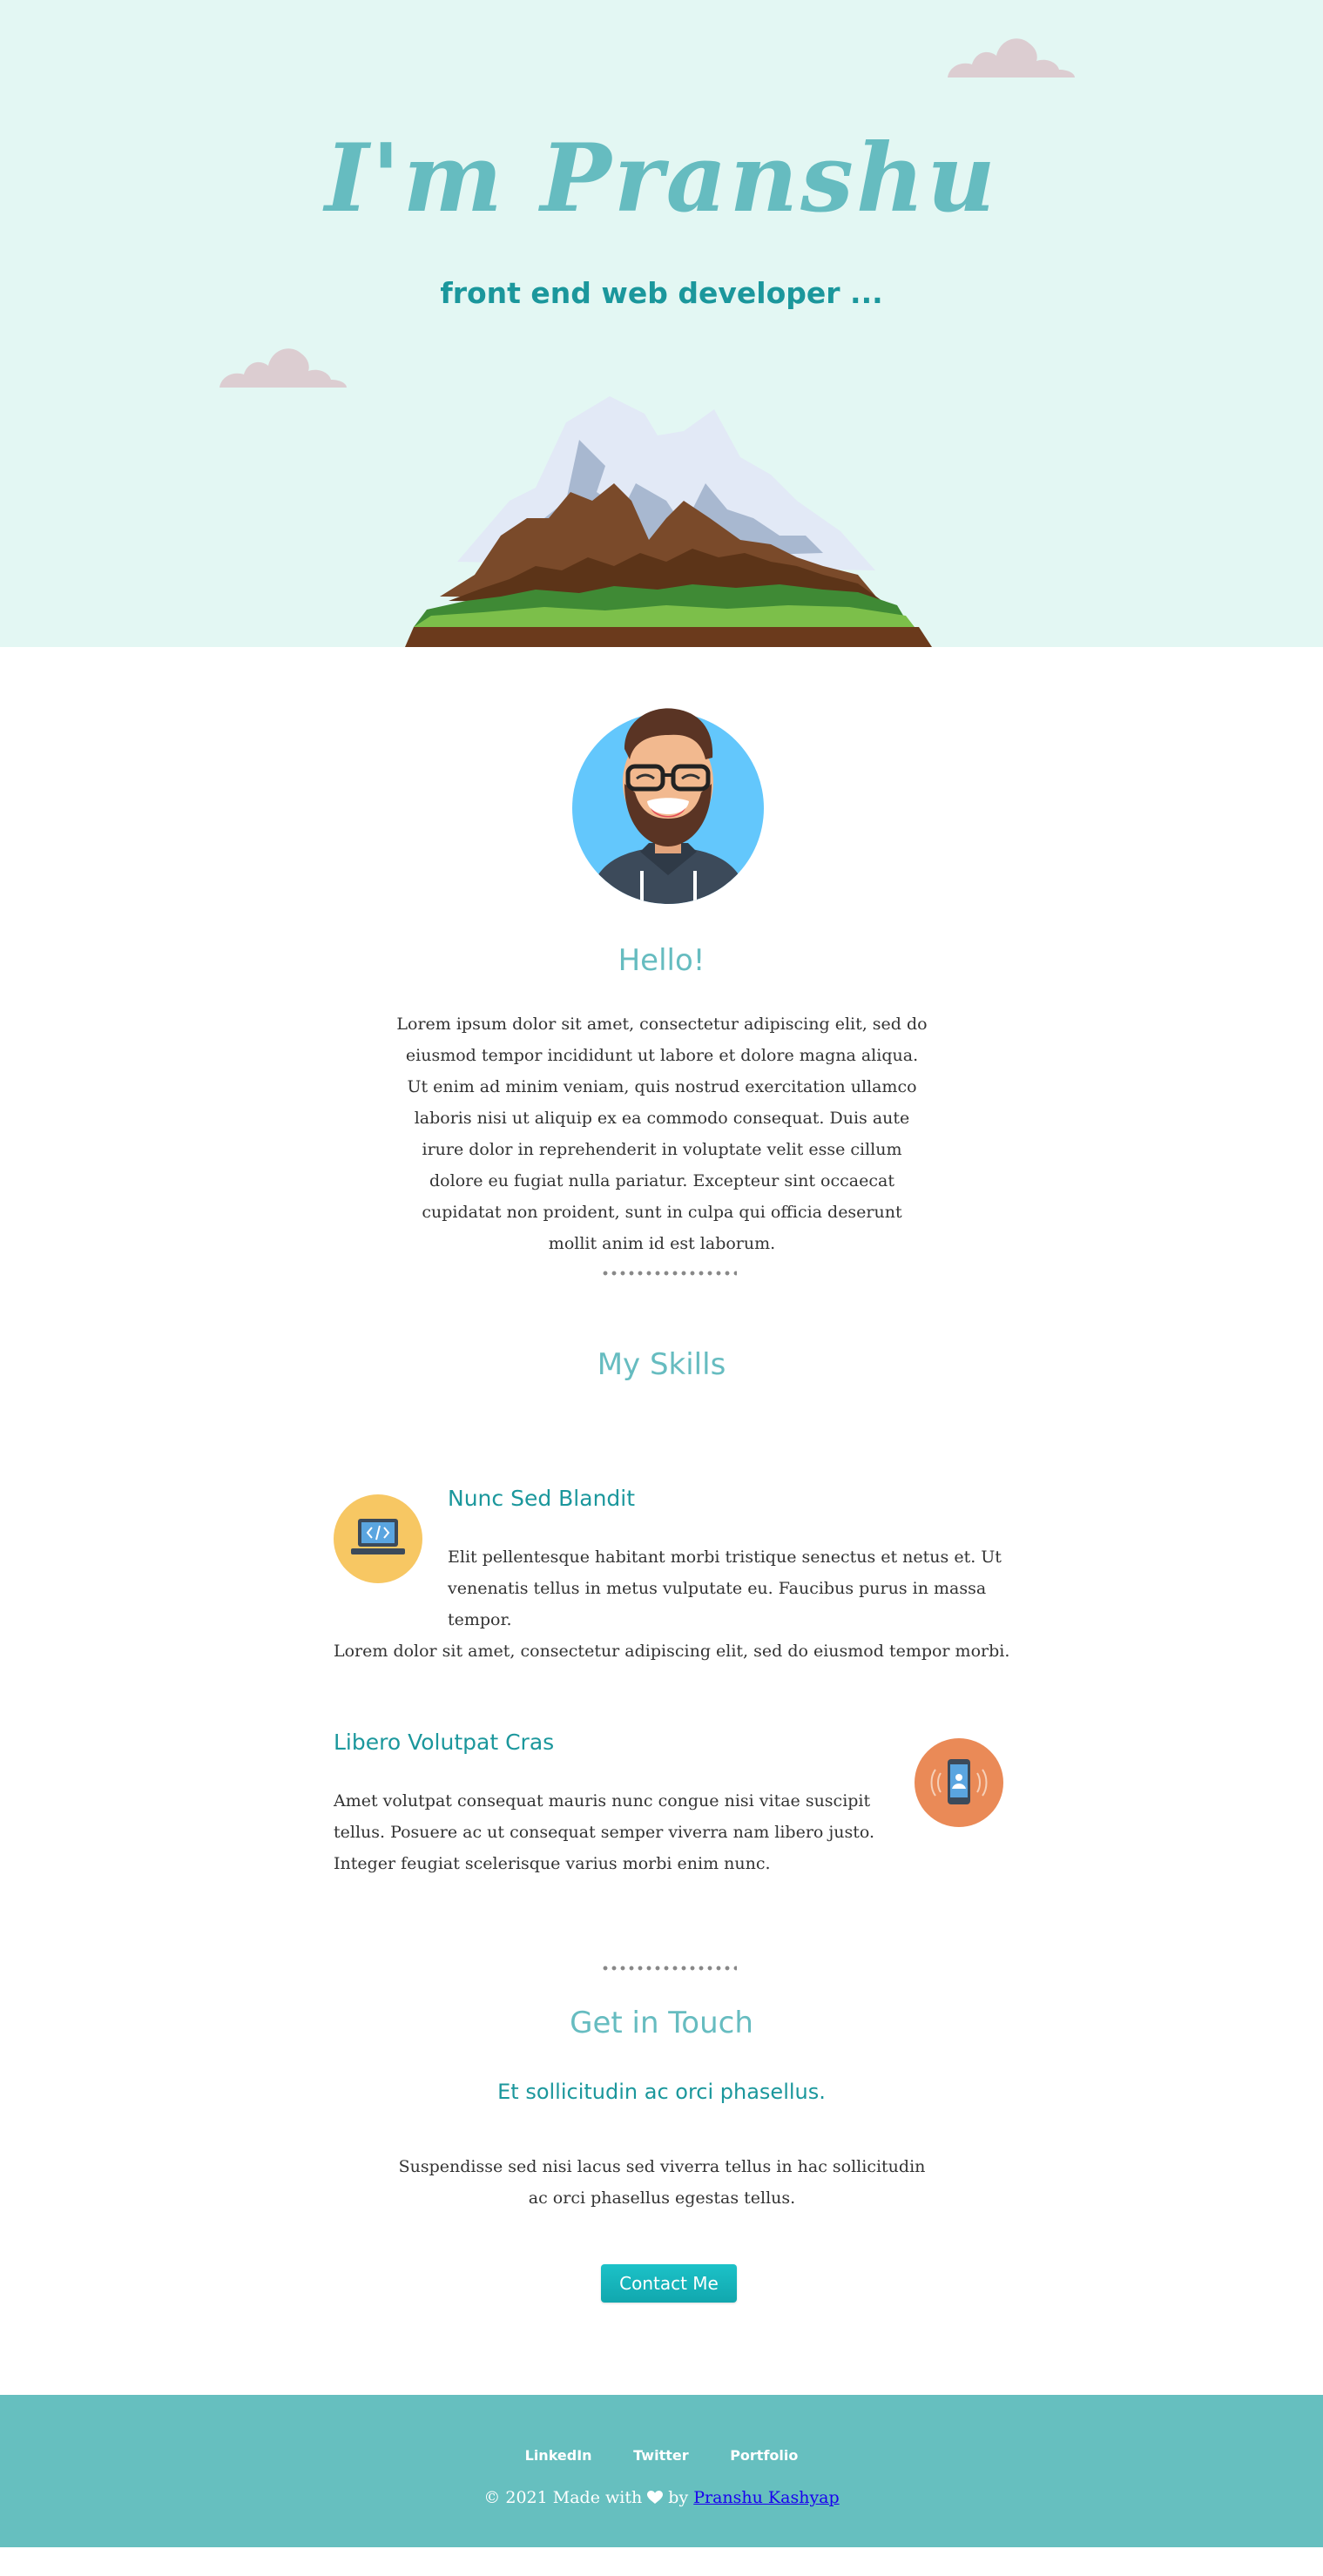 This screenshot has width=1323, height=2576. Describe the element at coordinates (661, 2092) in the screenshot. I see `contact-subheading: Et sollicitudin ac orci phasellus.` at that location.